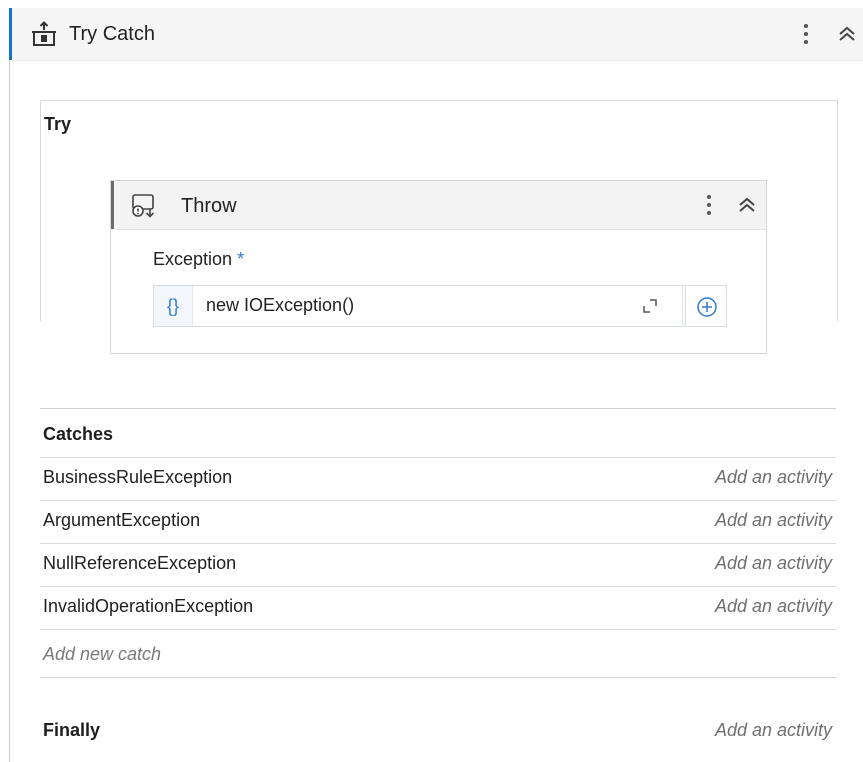 This screenshot has height=762, width=863. What do you see at coordinates (438, 408) in the screenshot?
I see `catches-top-rule` at bounding box center [438, 408].